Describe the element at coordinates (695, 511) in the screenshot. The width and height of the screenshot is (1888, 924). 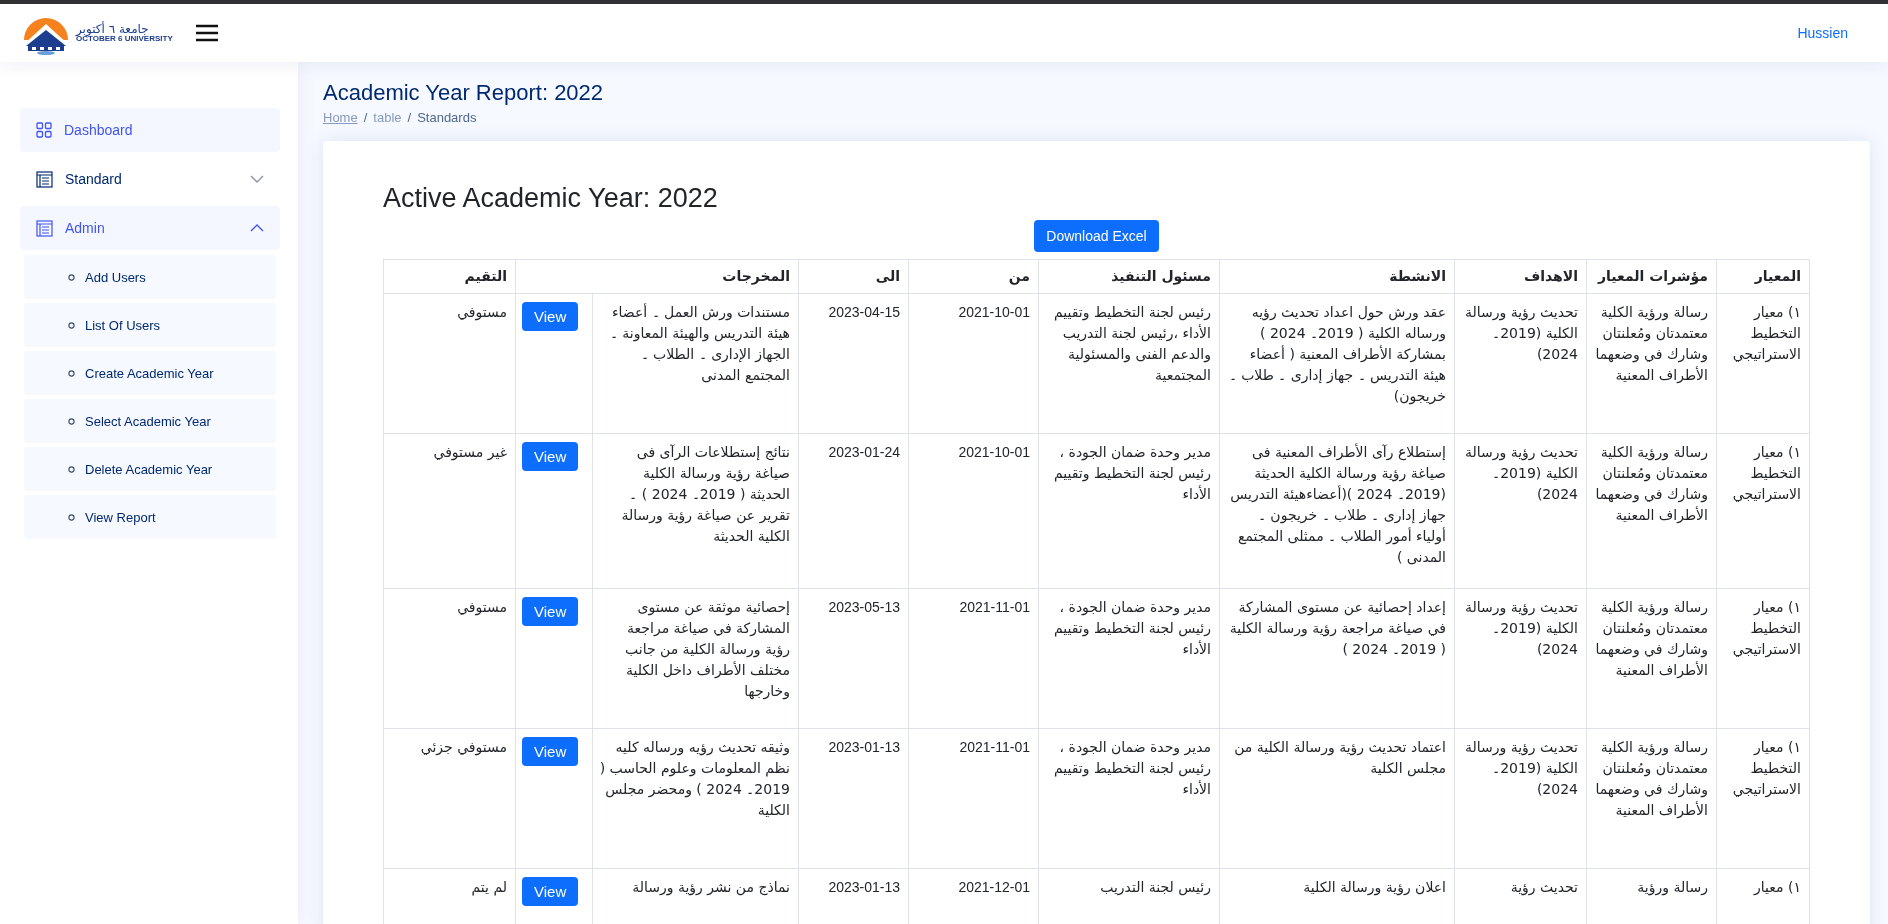
I see `outputs-cell: نتائج إستطلاعات الرآى فى صياغة رؤية ورسالة الكلية الحديثة ( 2019۔ 2024 ) ۔ تقرير عن صياغة رؤية ورسالة الكلية الحديثة` at that location.